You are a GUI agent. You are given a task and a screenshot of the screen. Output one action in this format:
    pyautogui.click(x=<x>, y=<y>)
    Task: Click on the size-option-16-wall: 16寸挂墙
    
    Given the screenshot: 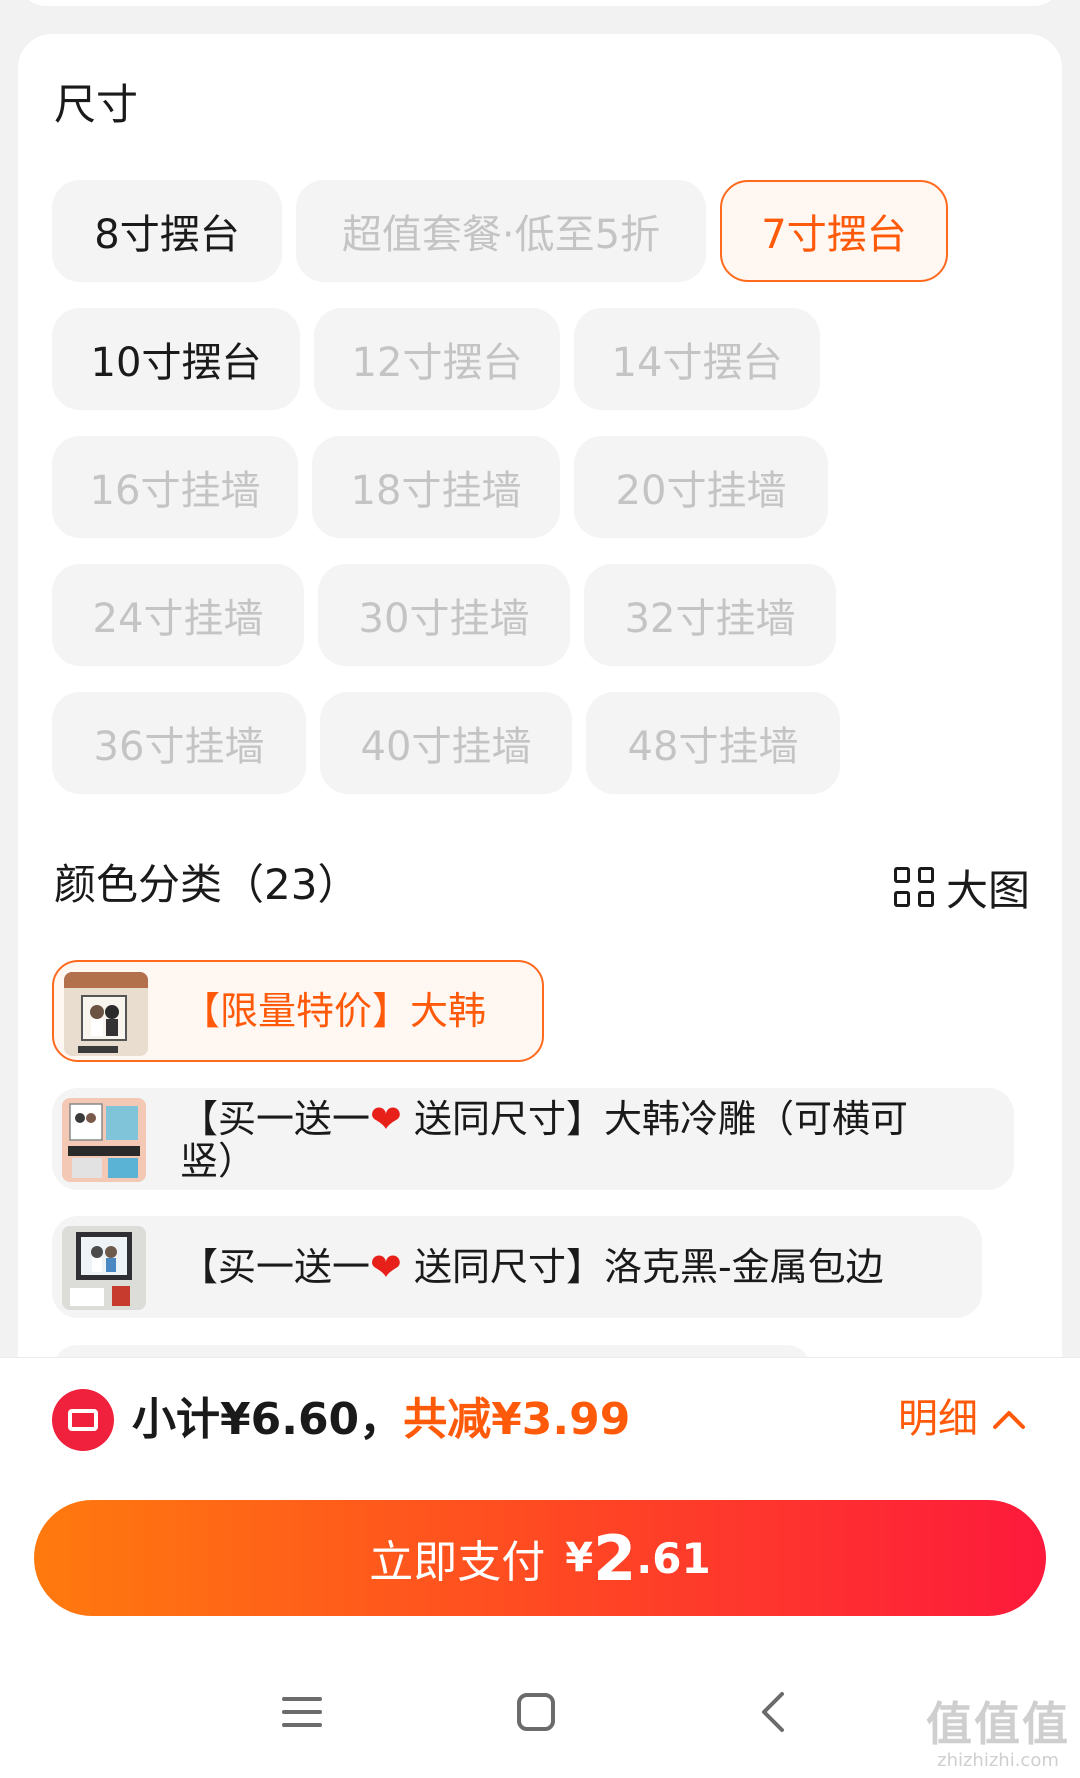 What is the action you would take?
    pyautogui.click(x=175, y=487)
    